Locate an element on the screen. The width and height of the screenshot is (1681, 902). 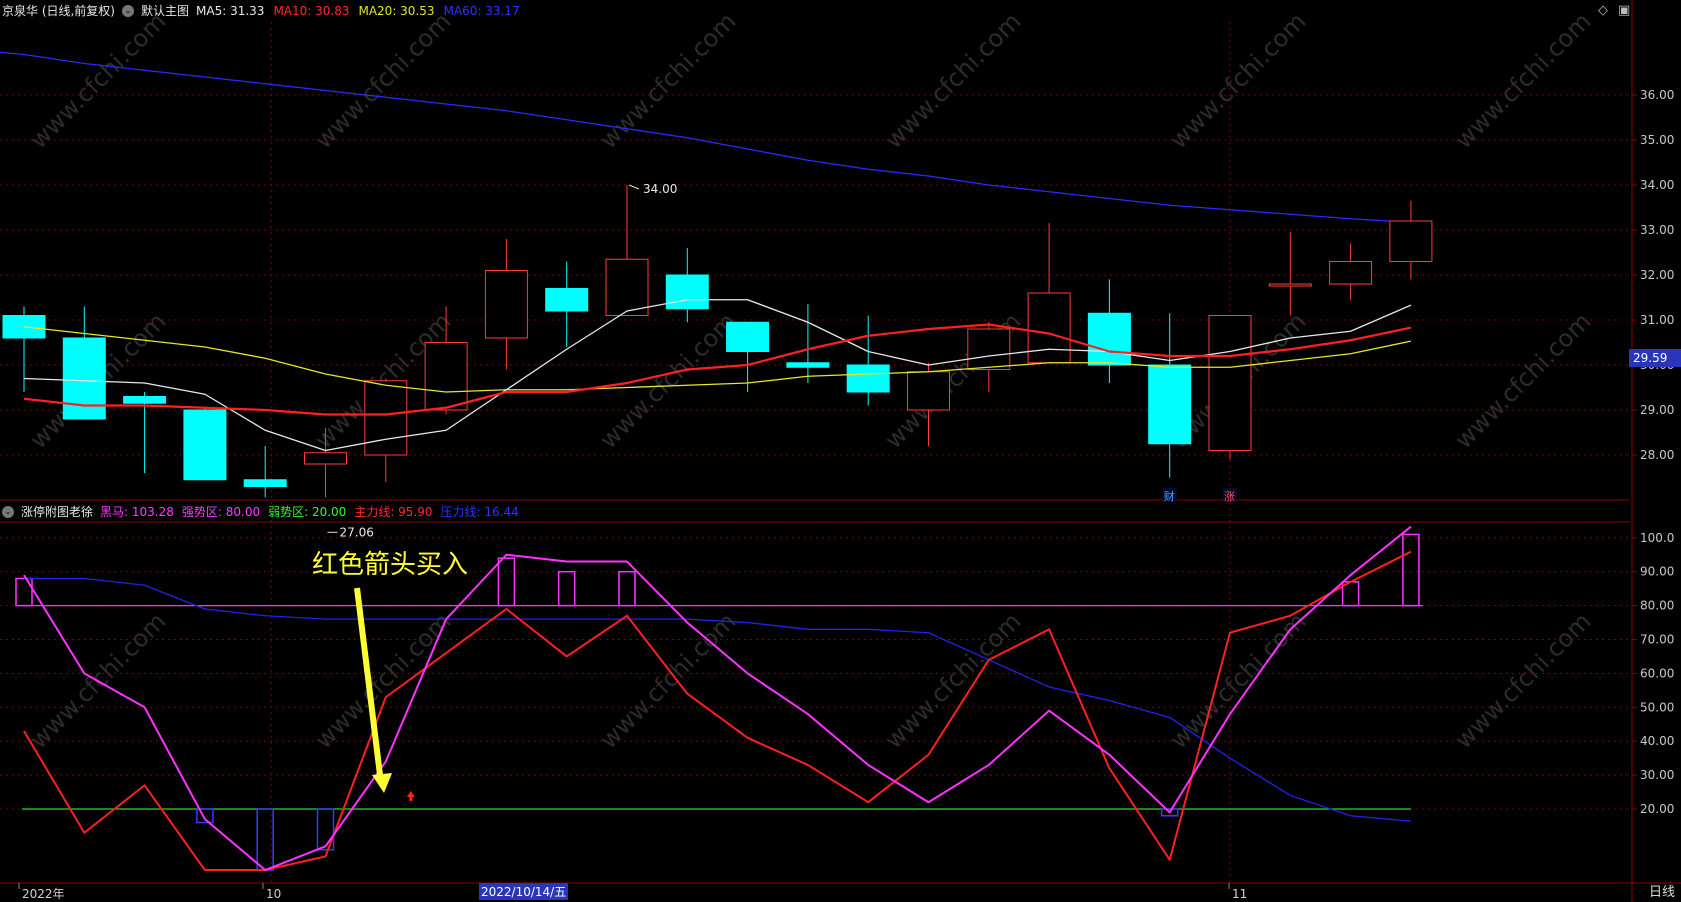
price-tick-label: 29.00 is located at coordinates (1657, 410).